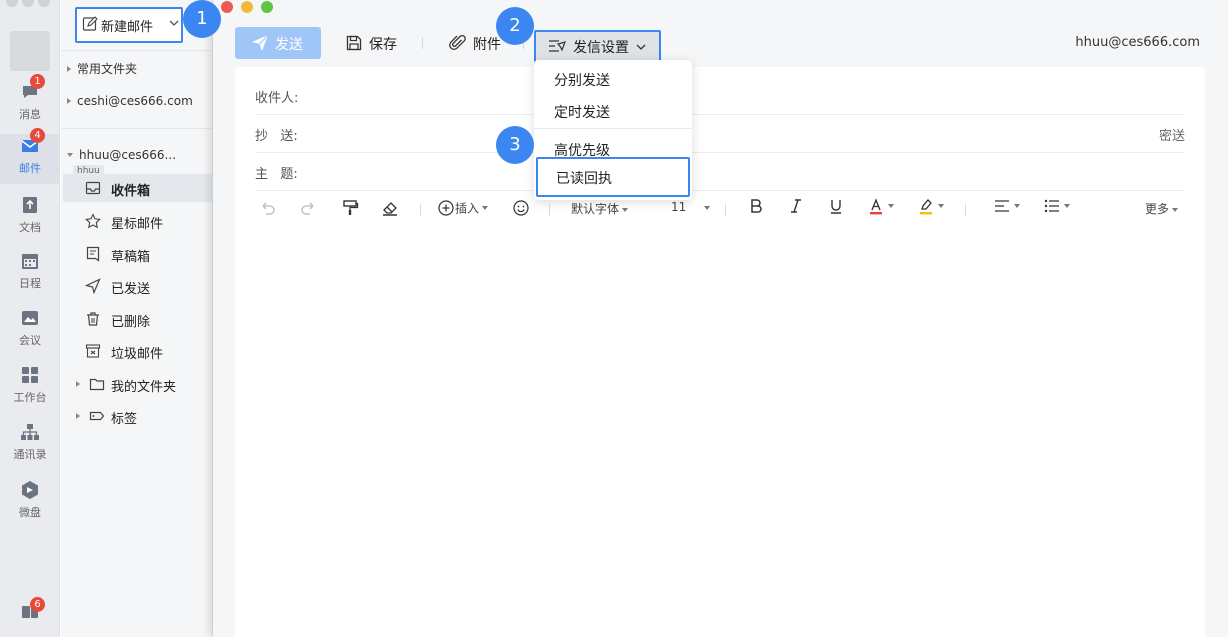 This screenshot has width=1228, height=637. I want to click on save-label: 保存, so click(383, 45).